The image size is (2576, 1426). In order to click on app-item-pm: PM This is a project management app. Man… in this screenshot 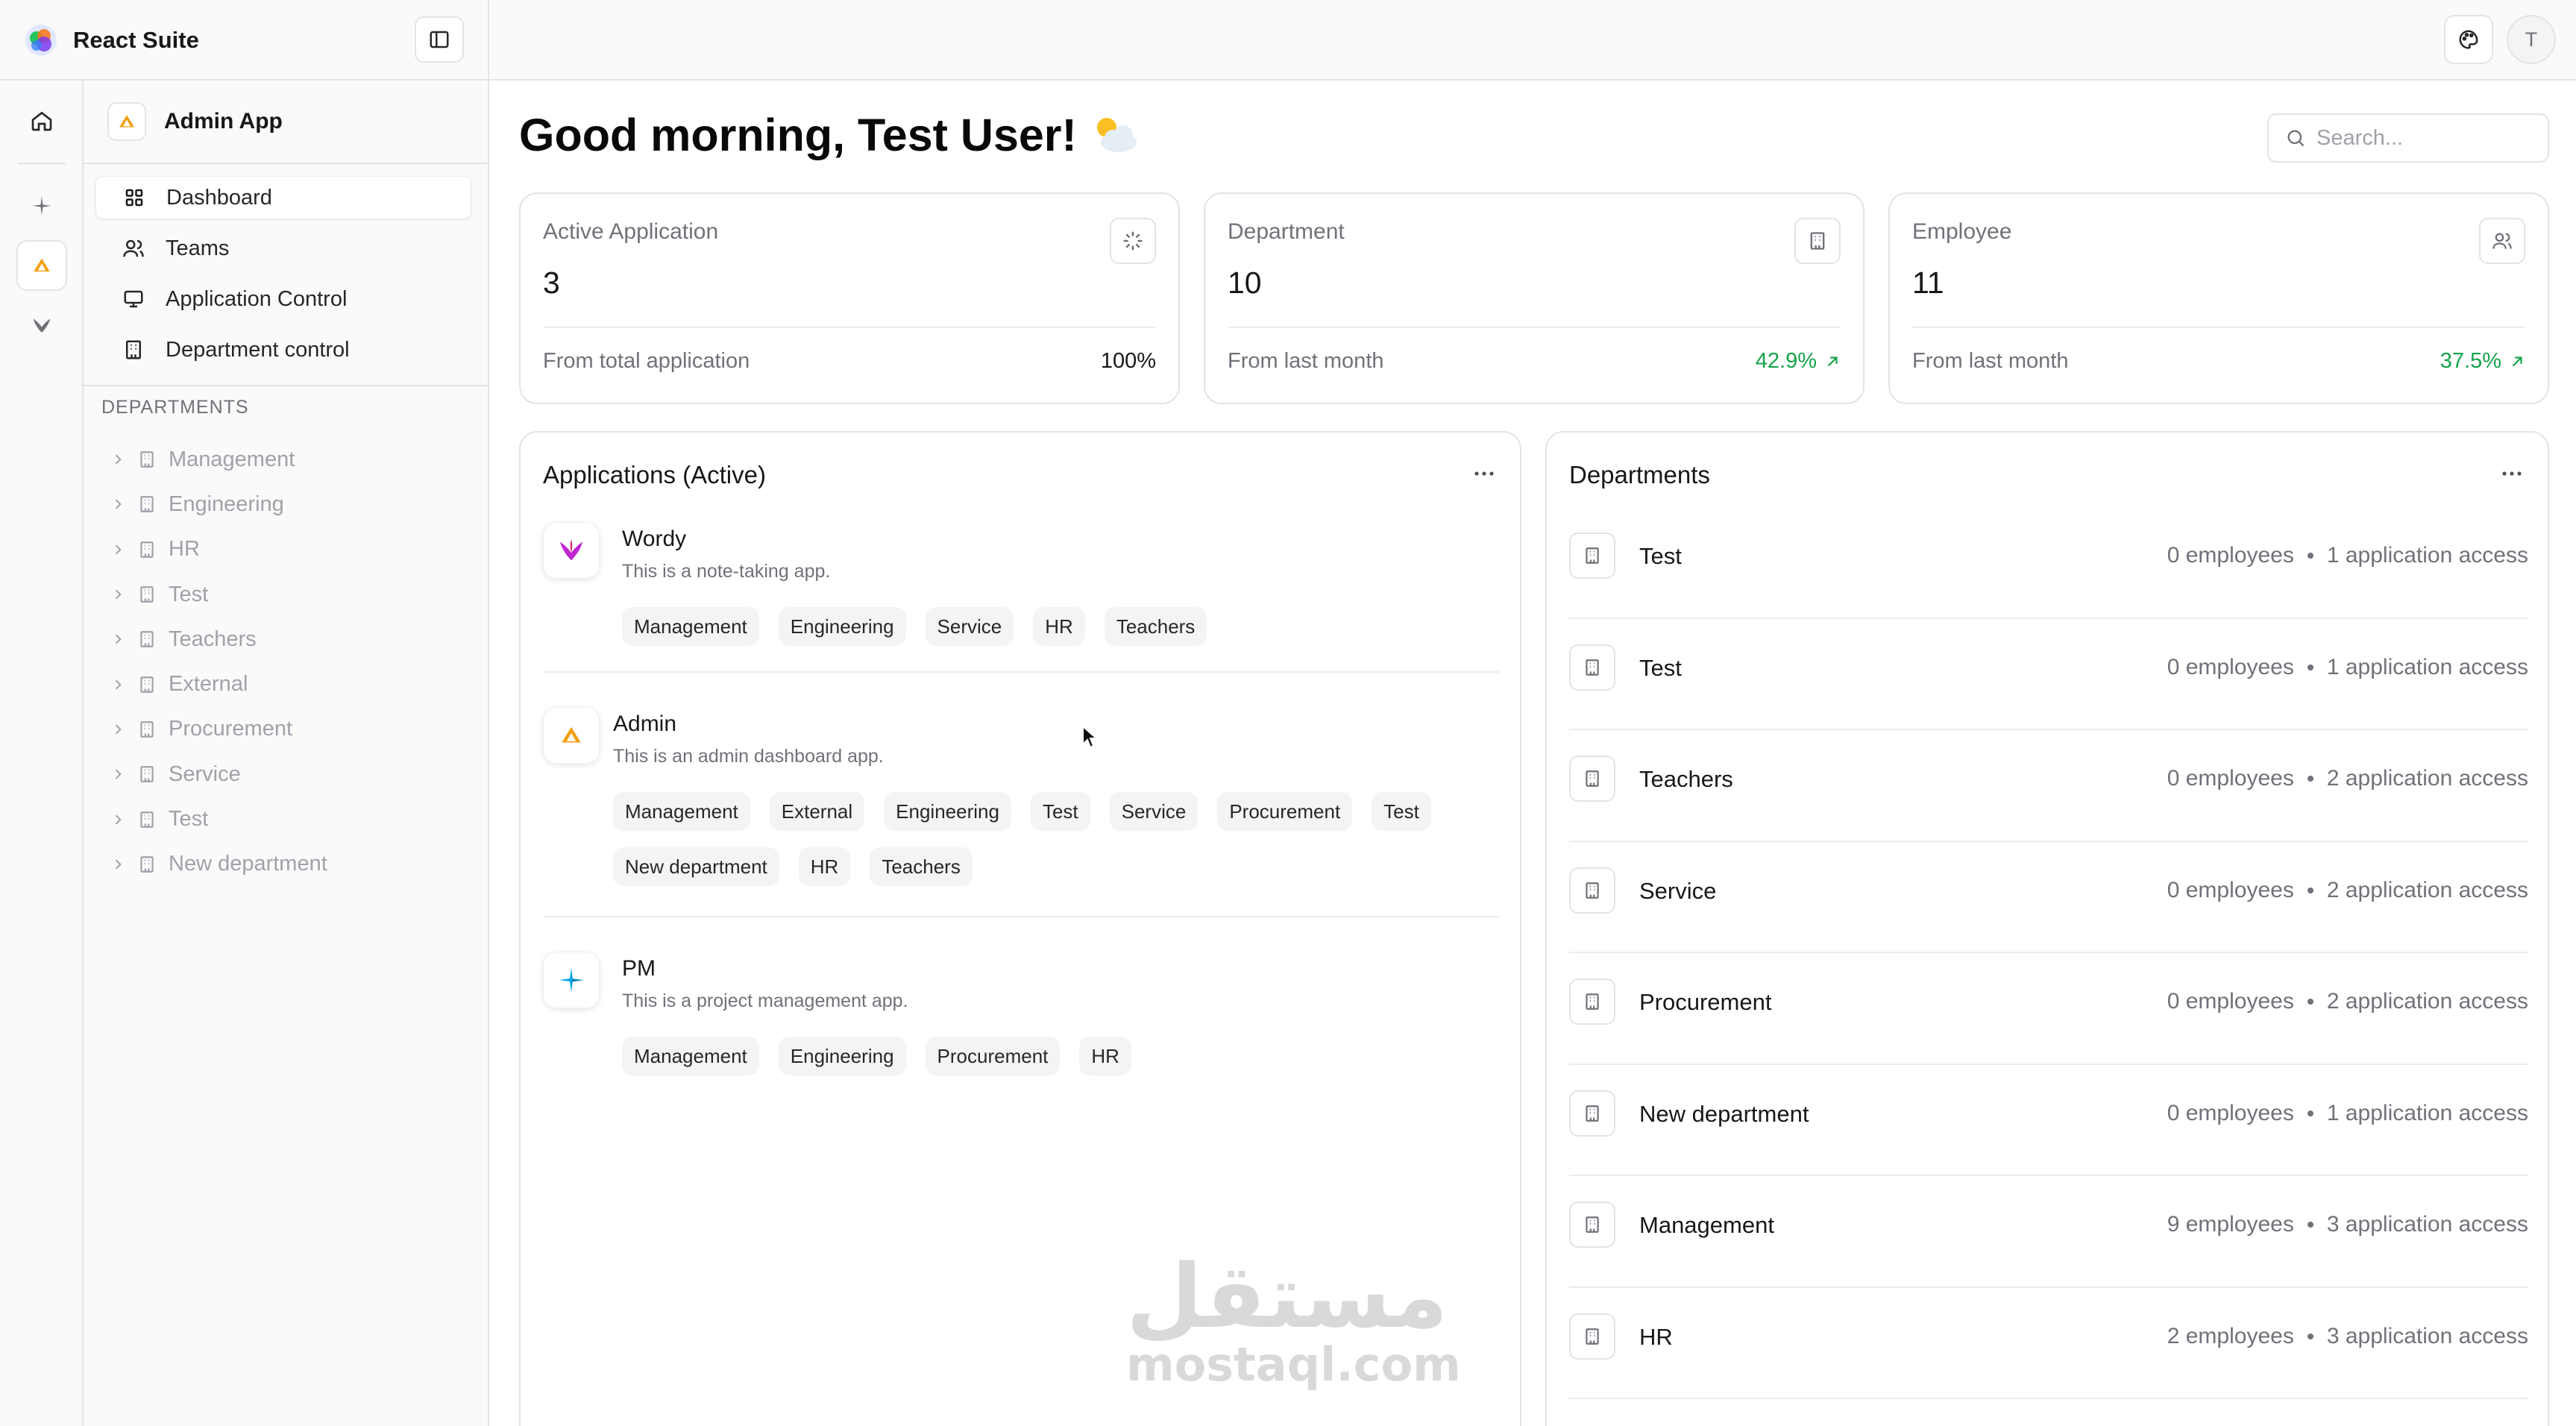, I will do `click(1021, 1019)`.